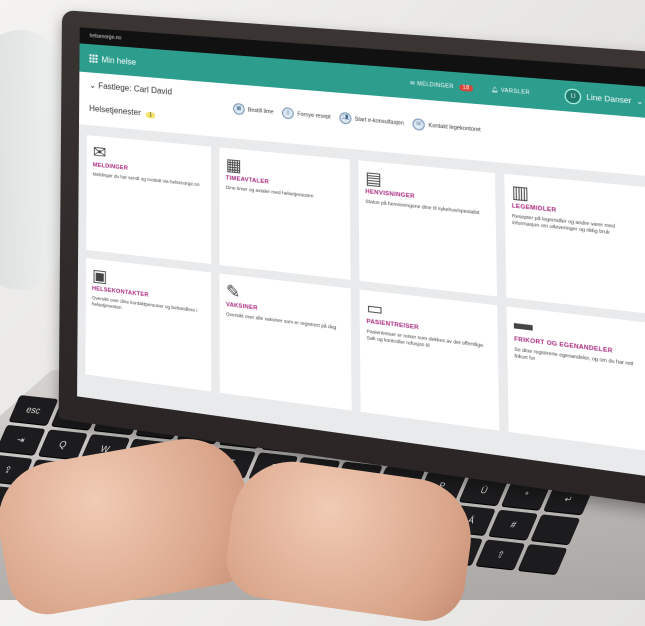 The height and width of the screenshot is (626, 645). Describe the element at coordinates (371, 120) in the screenshot. I see `action-2: 👥︎ Start e-konsultasjon` at that location.